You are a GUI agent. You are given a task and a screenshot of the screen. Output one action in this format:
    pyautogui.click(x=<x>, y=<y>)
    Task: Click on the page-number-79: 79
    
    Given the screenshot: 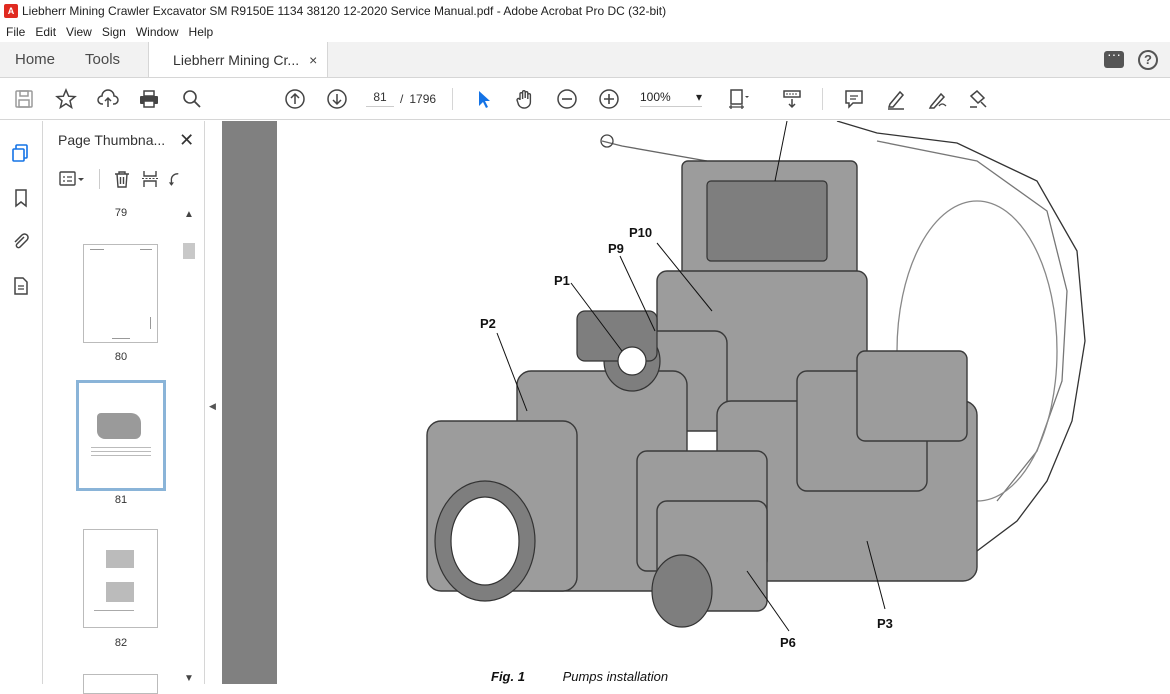 What is the action you would take?
    pyautogui.click(x=121, y=213)
    